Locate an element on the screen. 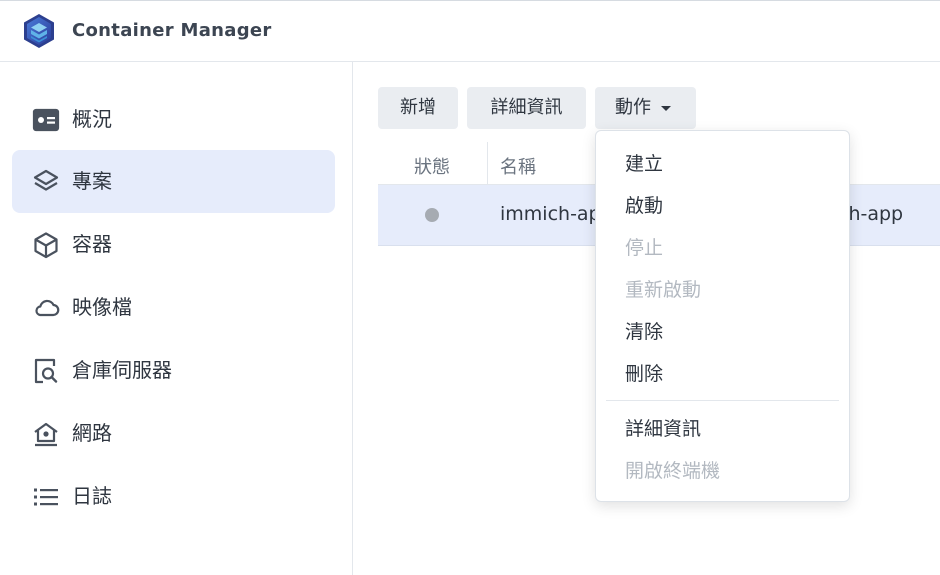  sidebar-item-overview: 概況 is located at coordinates (173, 119).